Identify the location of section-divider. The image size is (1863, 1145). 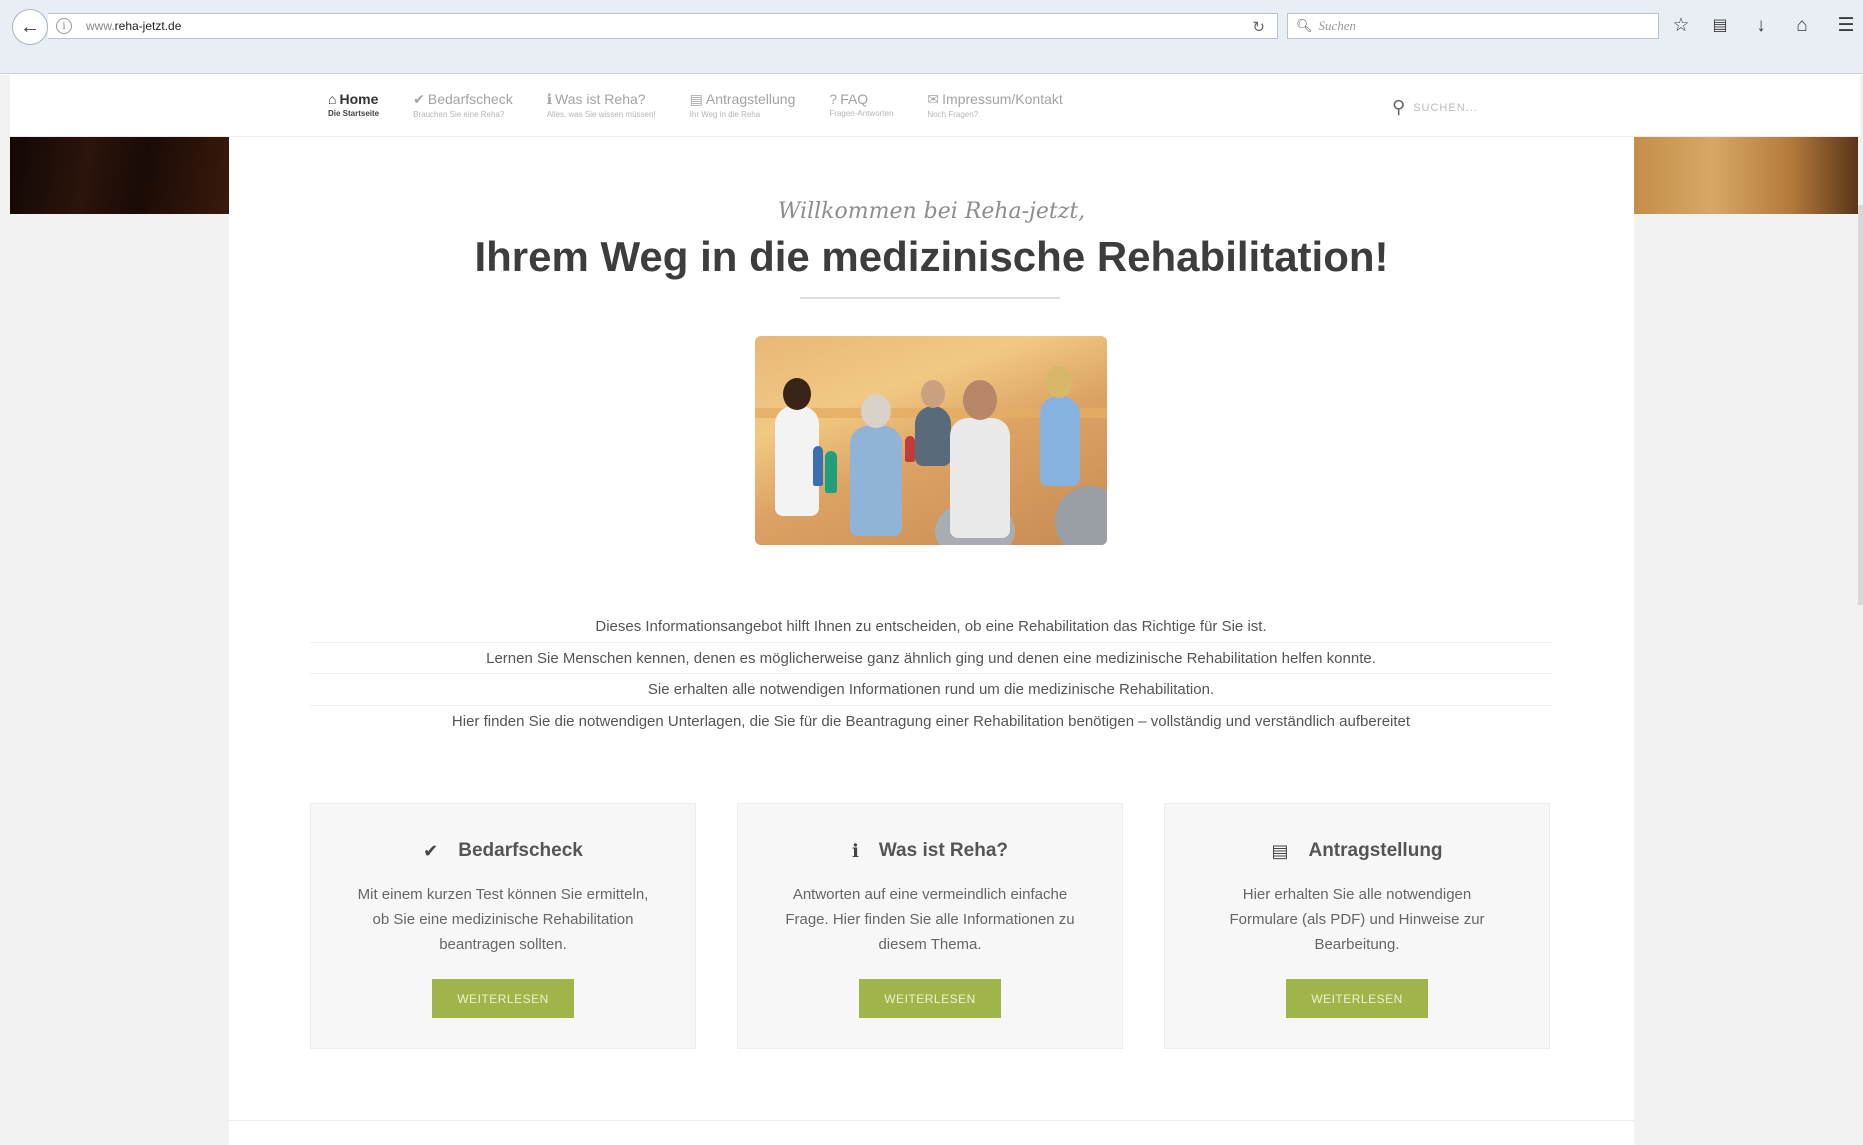
(931, 1120).